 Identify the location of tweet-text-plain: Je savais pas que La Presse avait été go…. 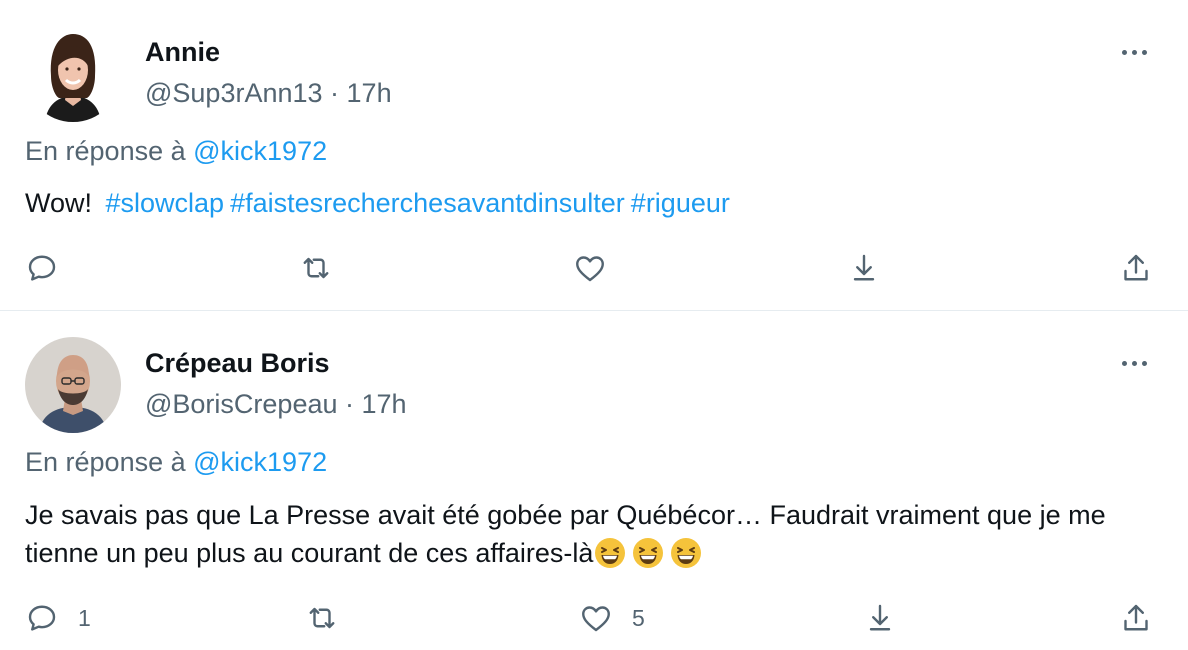
(565, 534).